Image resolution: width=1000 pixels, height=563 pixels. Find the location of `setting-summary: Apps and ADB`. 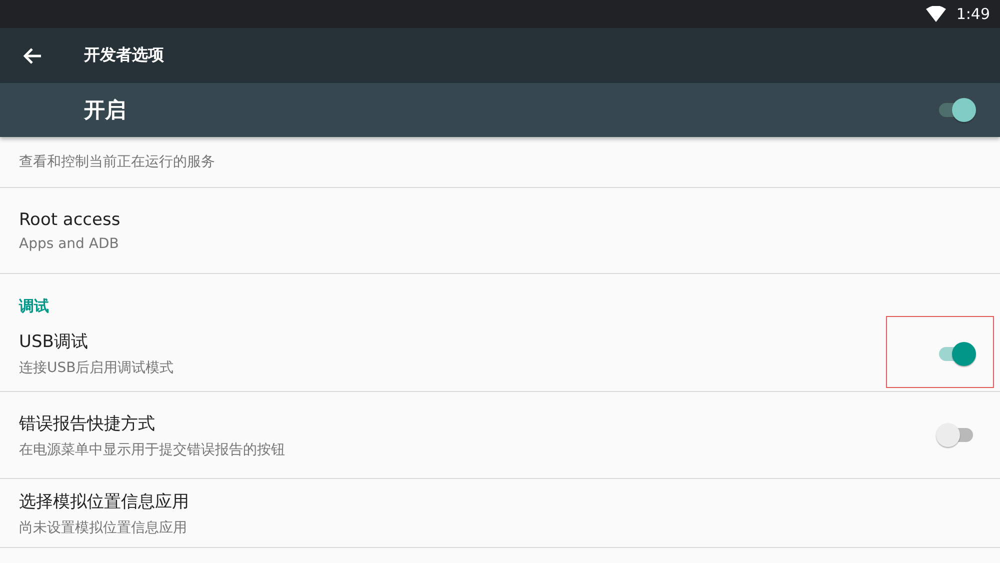

setting-summary: Apps and ADB is located at coordinates (69, 244).